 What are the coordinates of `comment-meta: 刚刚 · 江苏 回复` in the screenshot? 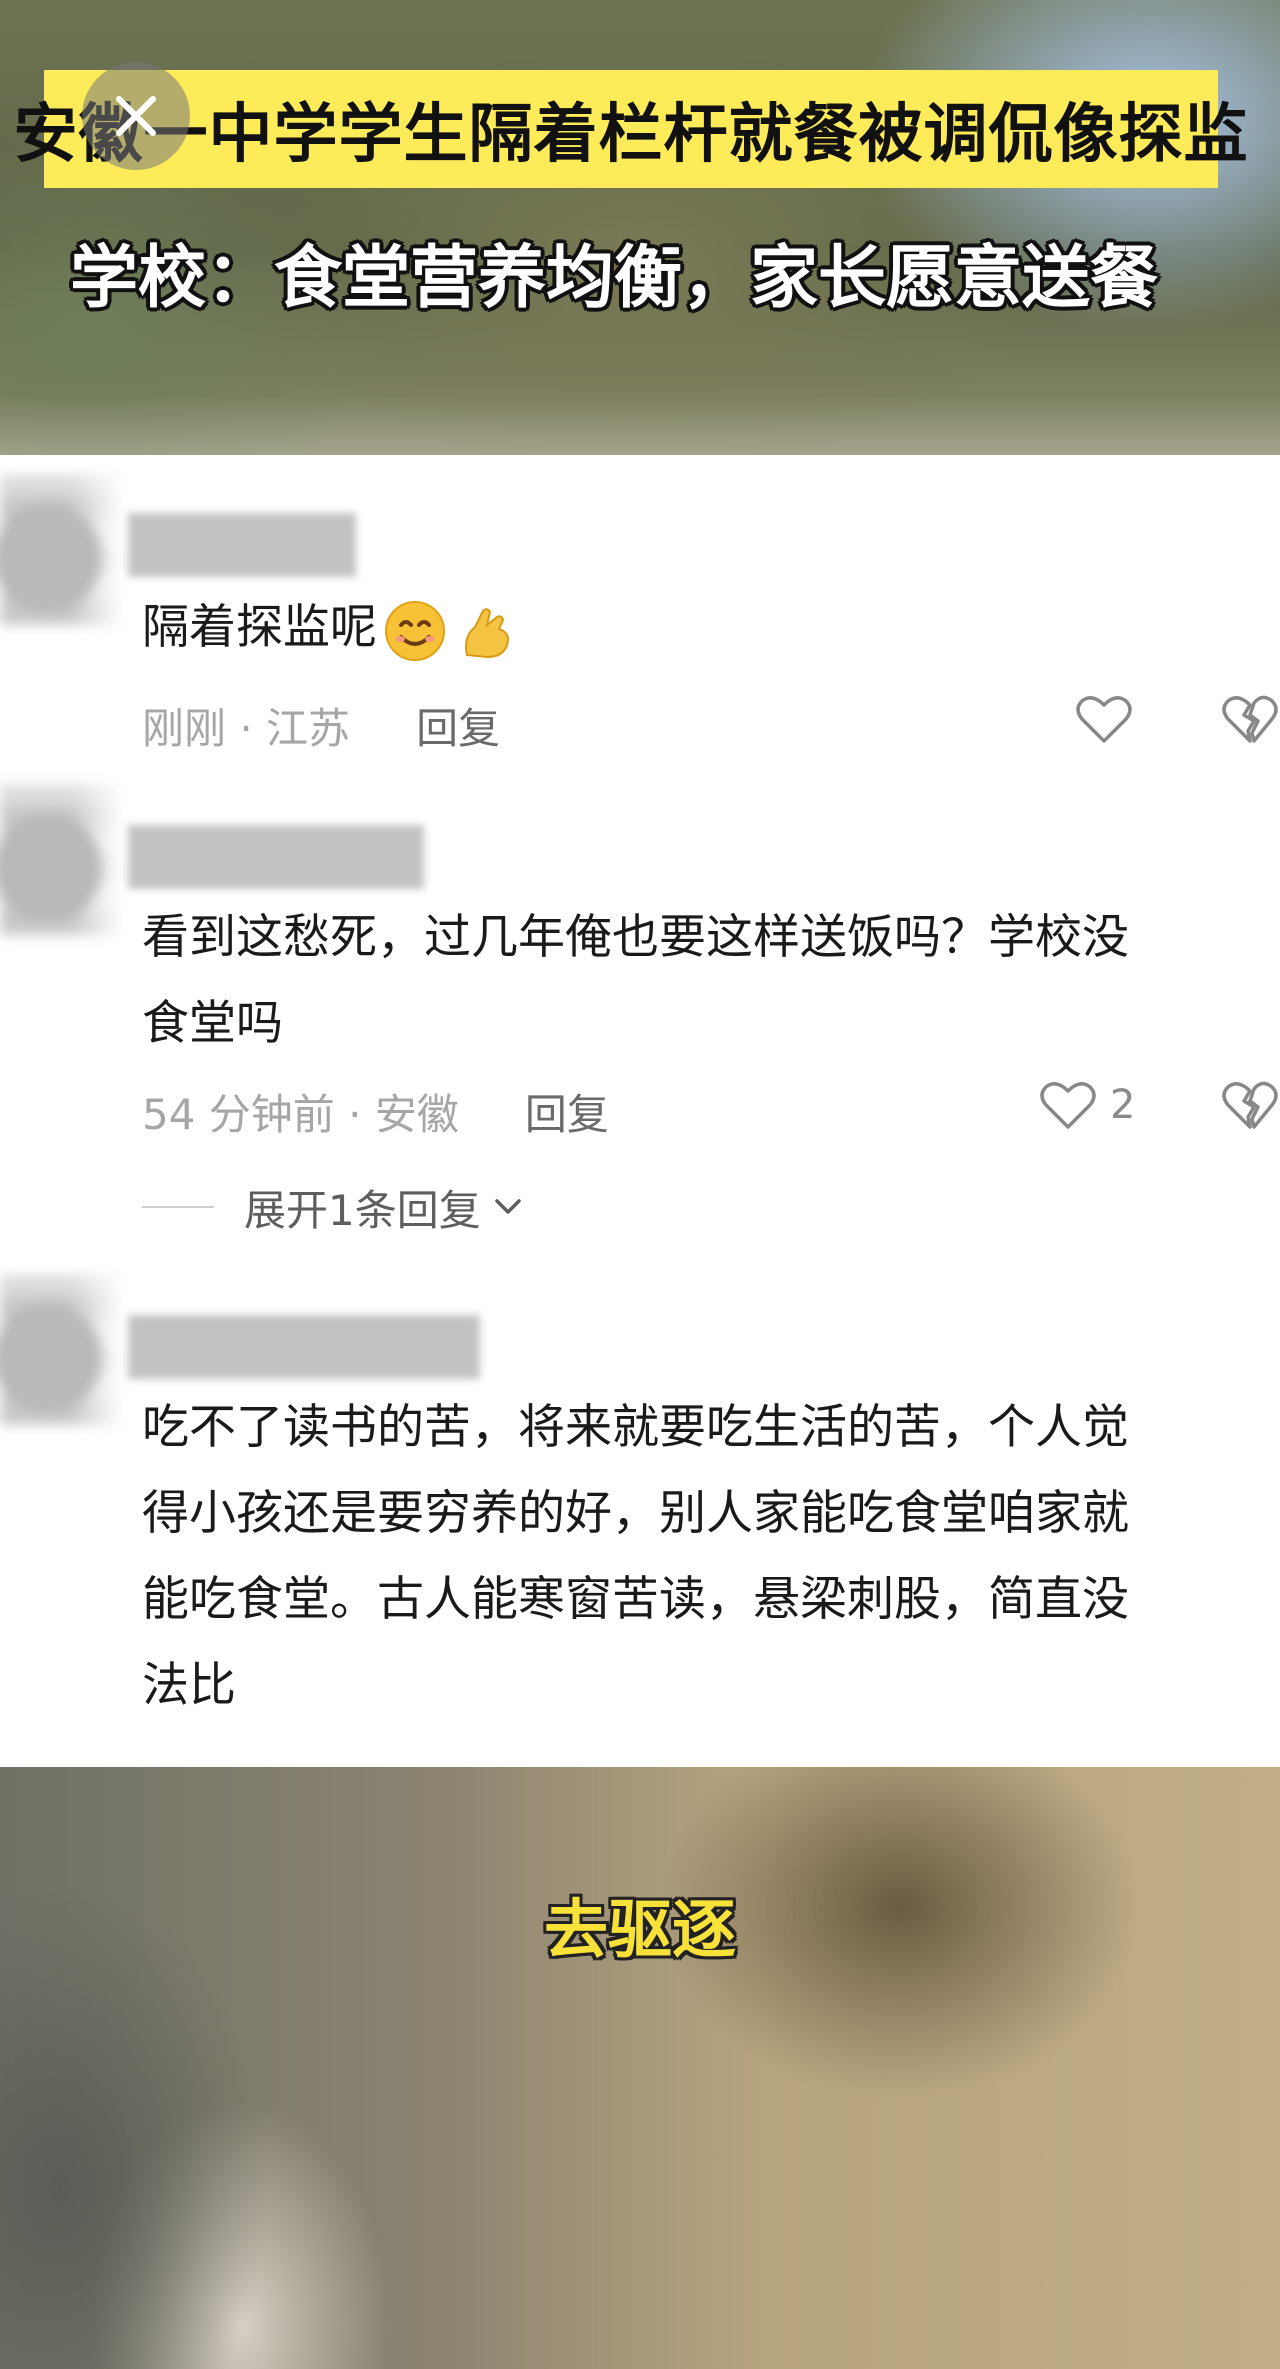 It's located at (321, 725).